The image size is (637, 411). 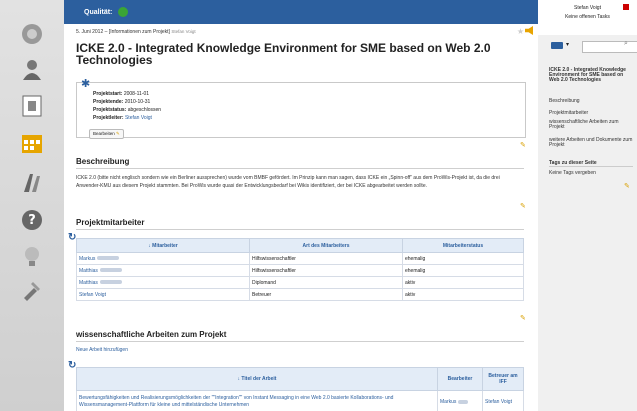 I want to click on help-icon: ?, so click(x=32, y=220).